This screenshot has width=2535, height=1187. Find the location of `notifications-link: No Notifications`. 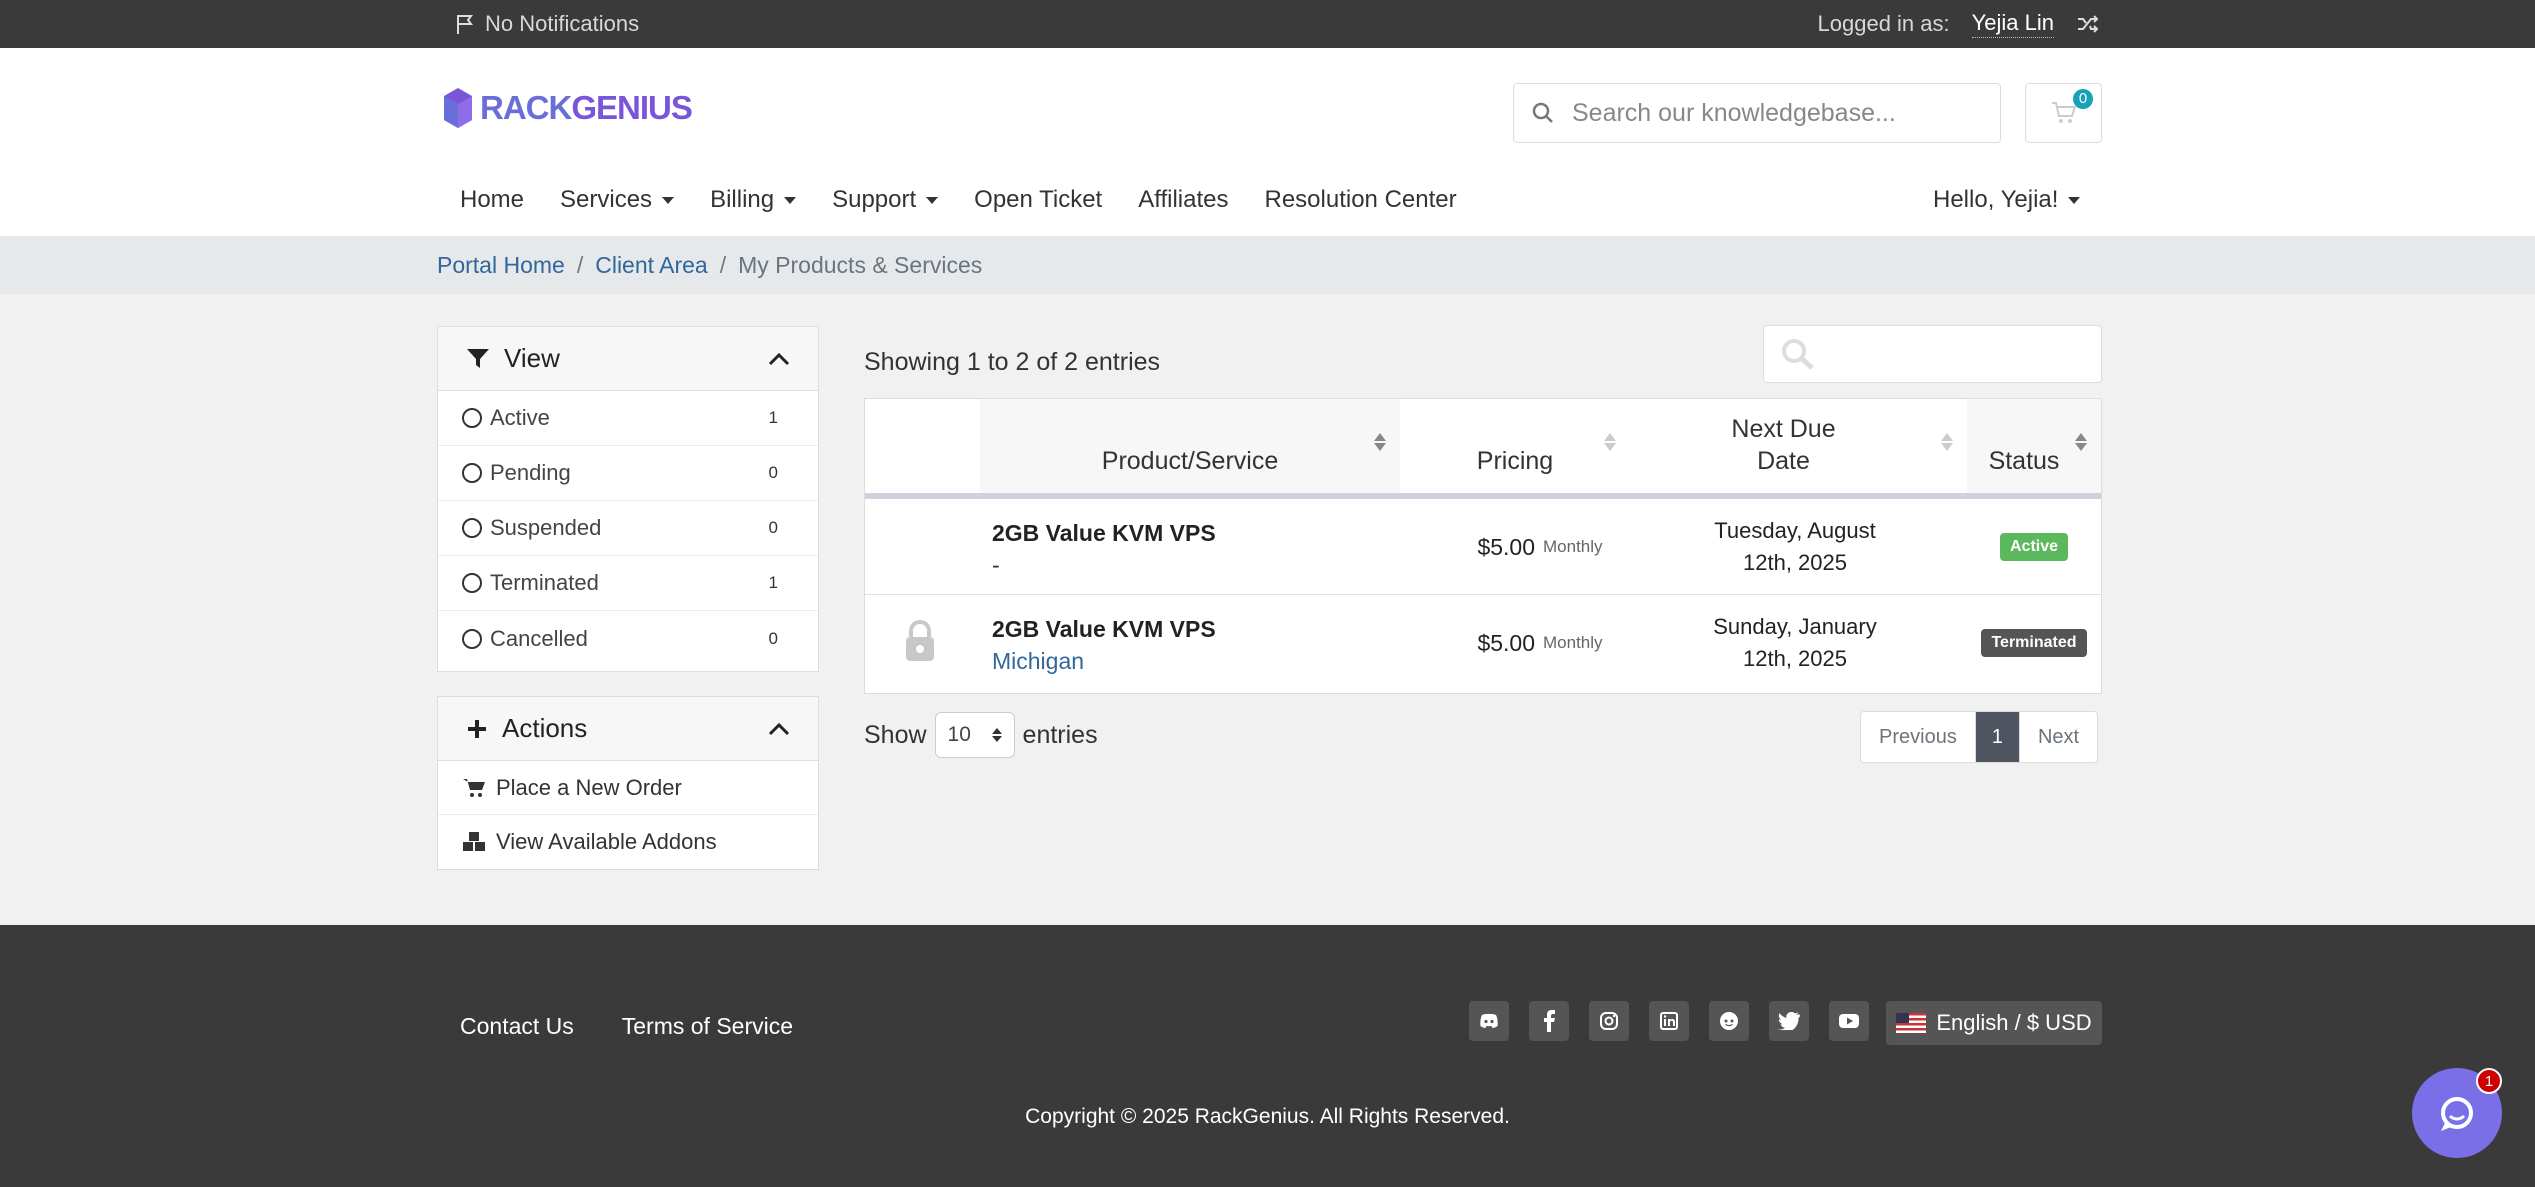

notifications-link: No Notifications is located at coordinates (547, 24).